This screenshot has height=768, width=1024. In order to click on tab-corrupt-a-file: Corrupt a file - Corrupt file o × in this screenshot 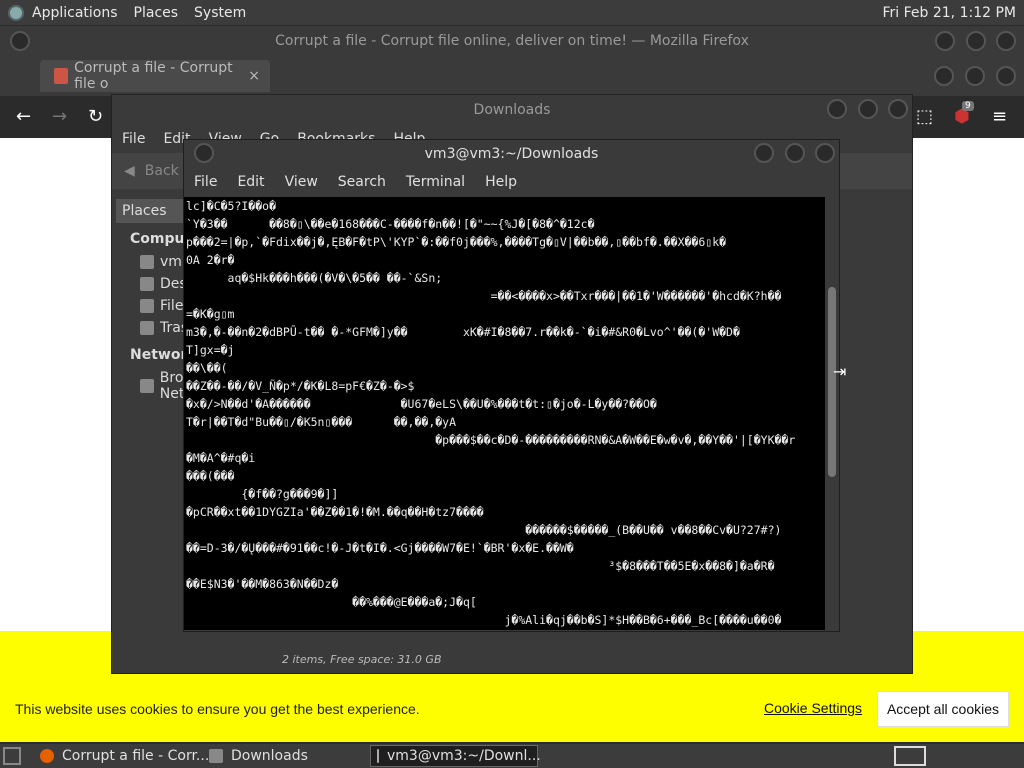, I will do `click(155, 76)`.